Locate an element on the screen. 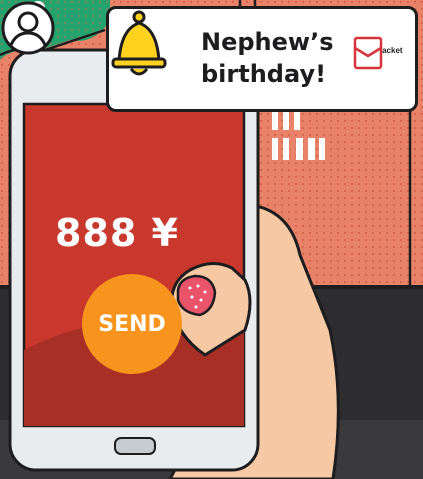 The image size is (423, 479). red-packet-icon is located at coordinates (368, 53).